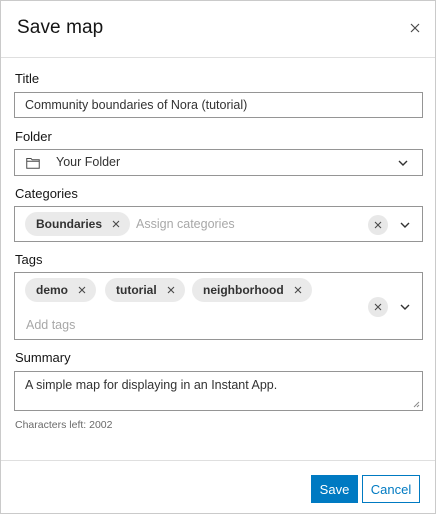 This screenshot has height=514, width=436. Describe the element at coordinates (416, 404) in the screenshot. I see `resize-grip-icon` at that location.